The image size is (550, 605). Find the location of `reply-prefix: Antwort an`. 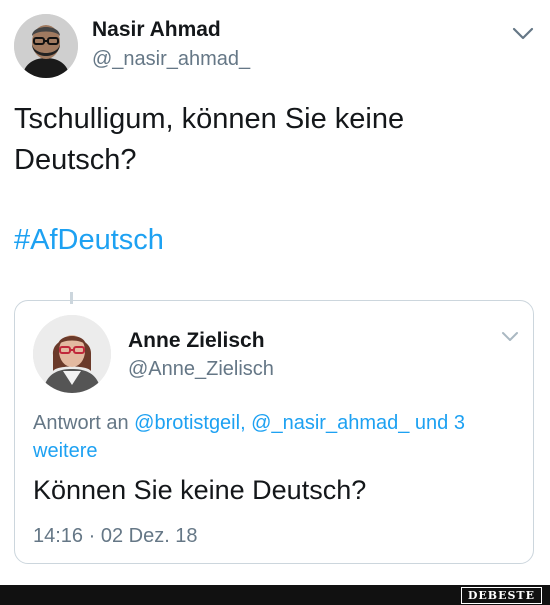

reply-prefix: Antwort an is located at coordinates (81, 423).